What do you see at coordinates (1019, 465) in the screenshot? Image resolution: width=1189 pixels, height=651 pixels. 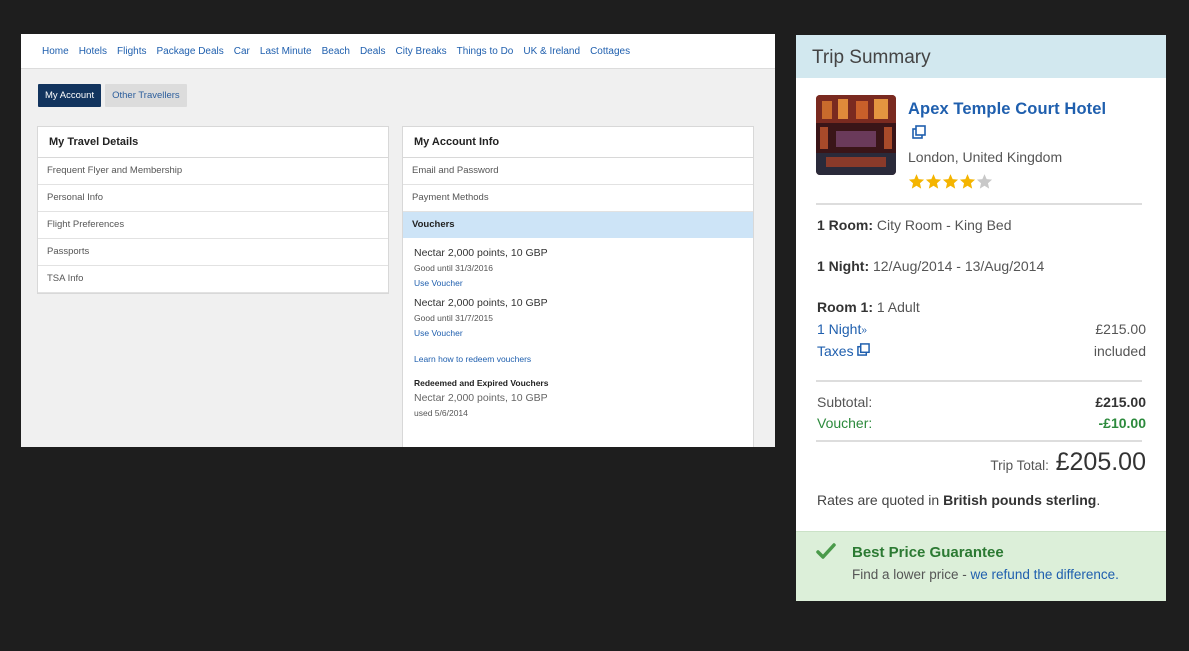 I see `trip-total-label: Trip Total:` at bounding box center [1019, 465].